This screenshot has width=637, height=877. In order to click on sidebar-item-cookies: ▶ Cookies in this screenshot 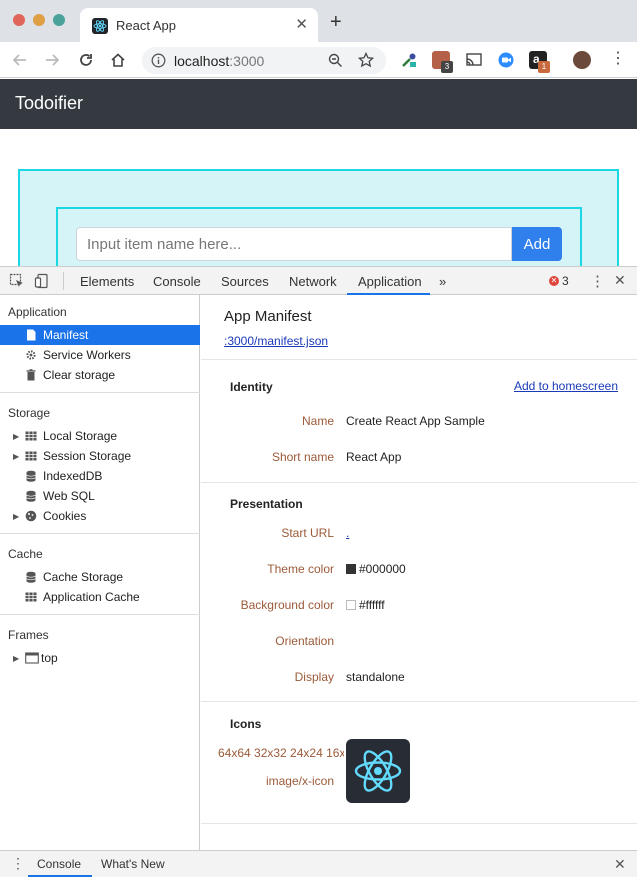, I will do `click(100, 516)`.